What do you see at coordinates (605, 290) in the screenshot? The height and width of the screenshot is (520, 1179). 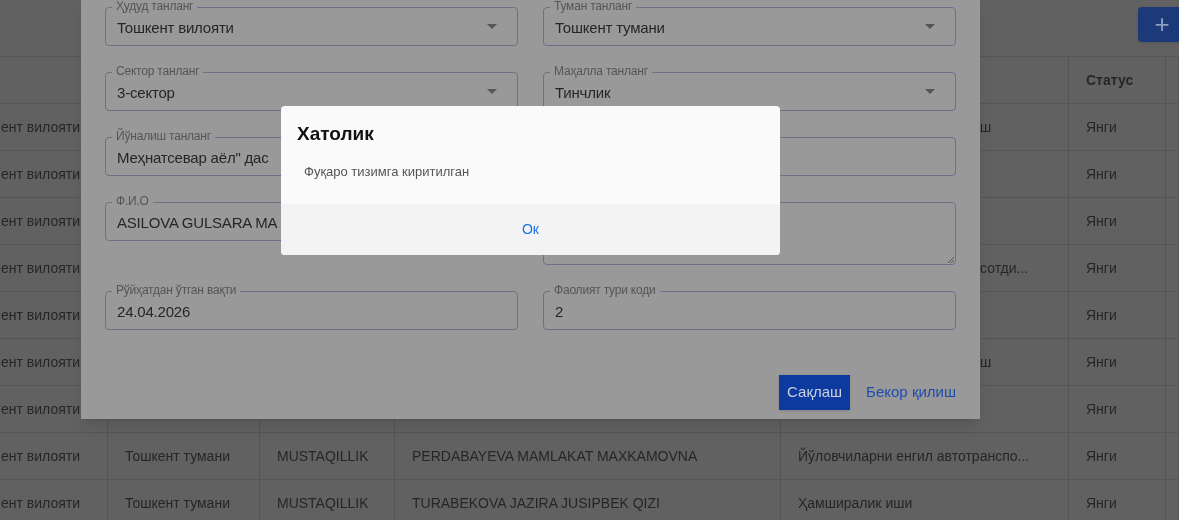 I see `field-label: Фаолият тури коди` at bounding box center [605, 290].